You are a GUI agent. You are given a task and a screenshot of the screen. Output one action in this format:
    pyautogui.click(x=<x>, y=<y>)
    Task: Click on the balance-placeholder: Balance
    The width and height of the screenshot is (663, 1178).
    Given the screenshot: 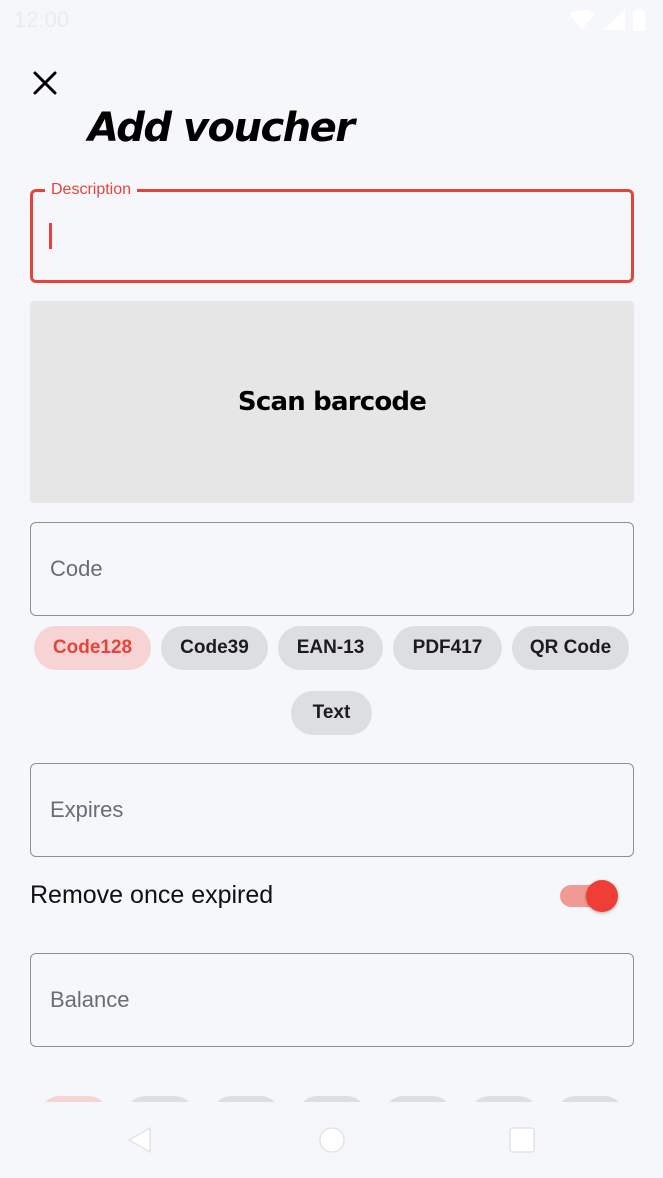 What is the action you would take?
    pyautogui.click(x=90, y=999)
    